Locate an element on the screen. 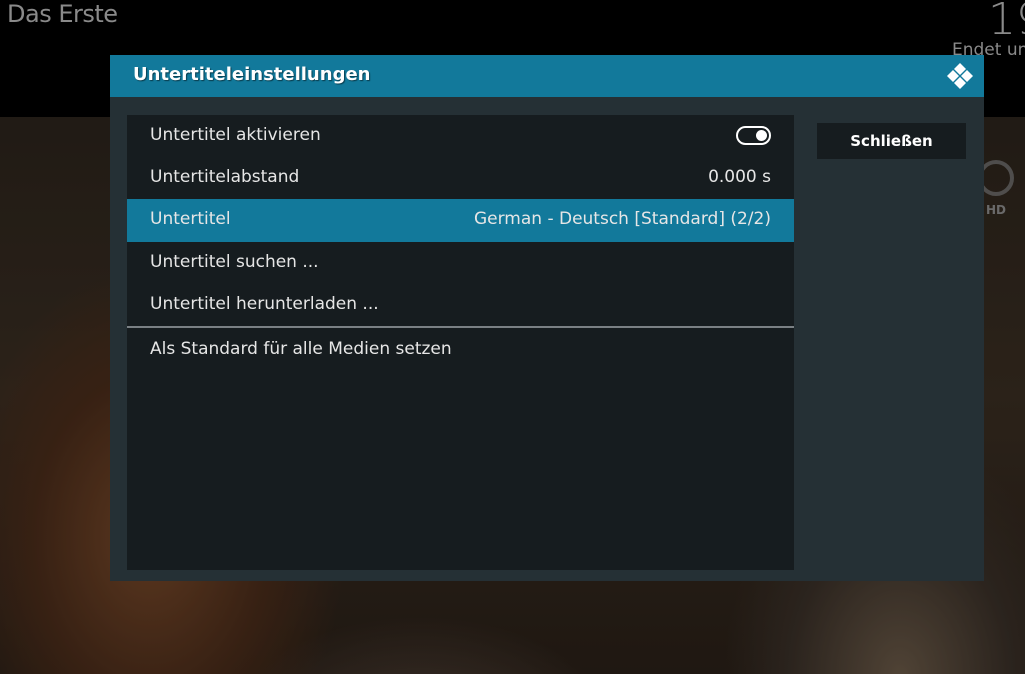 The width and height of the screenshot is (1025, 674). hd-badge: HD is located at coordinates (996, 210).